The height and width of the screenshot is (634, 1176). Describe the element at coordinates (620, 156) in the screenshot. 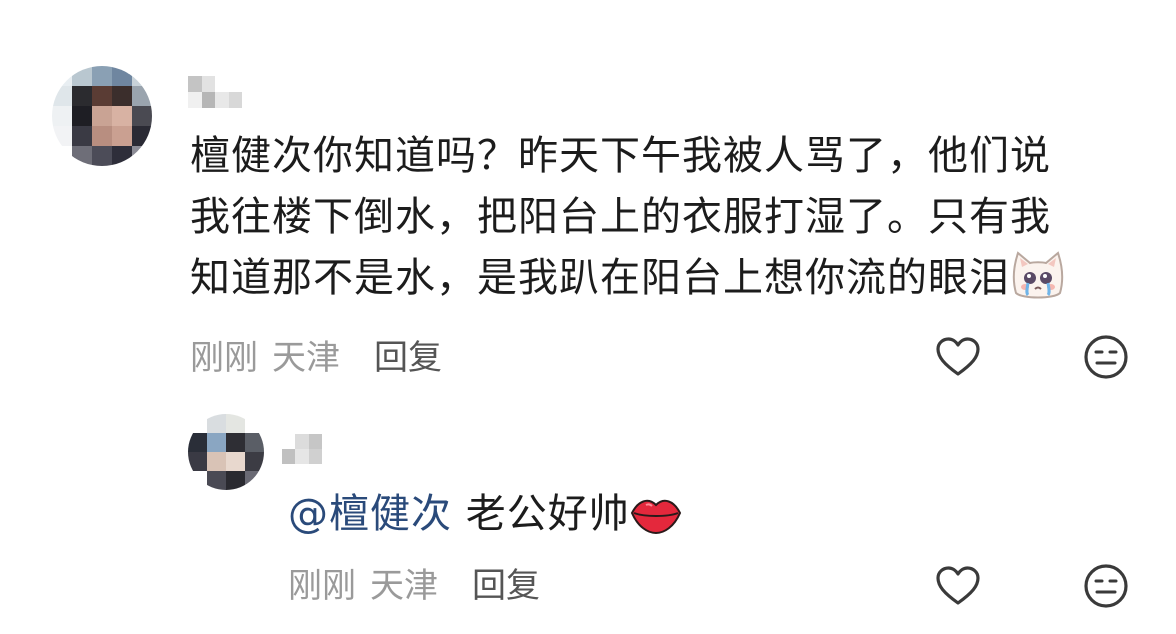

I see `comment-text-line: 檀健次你知道吗？昨天下午我被人骂了，他们说` at that location.